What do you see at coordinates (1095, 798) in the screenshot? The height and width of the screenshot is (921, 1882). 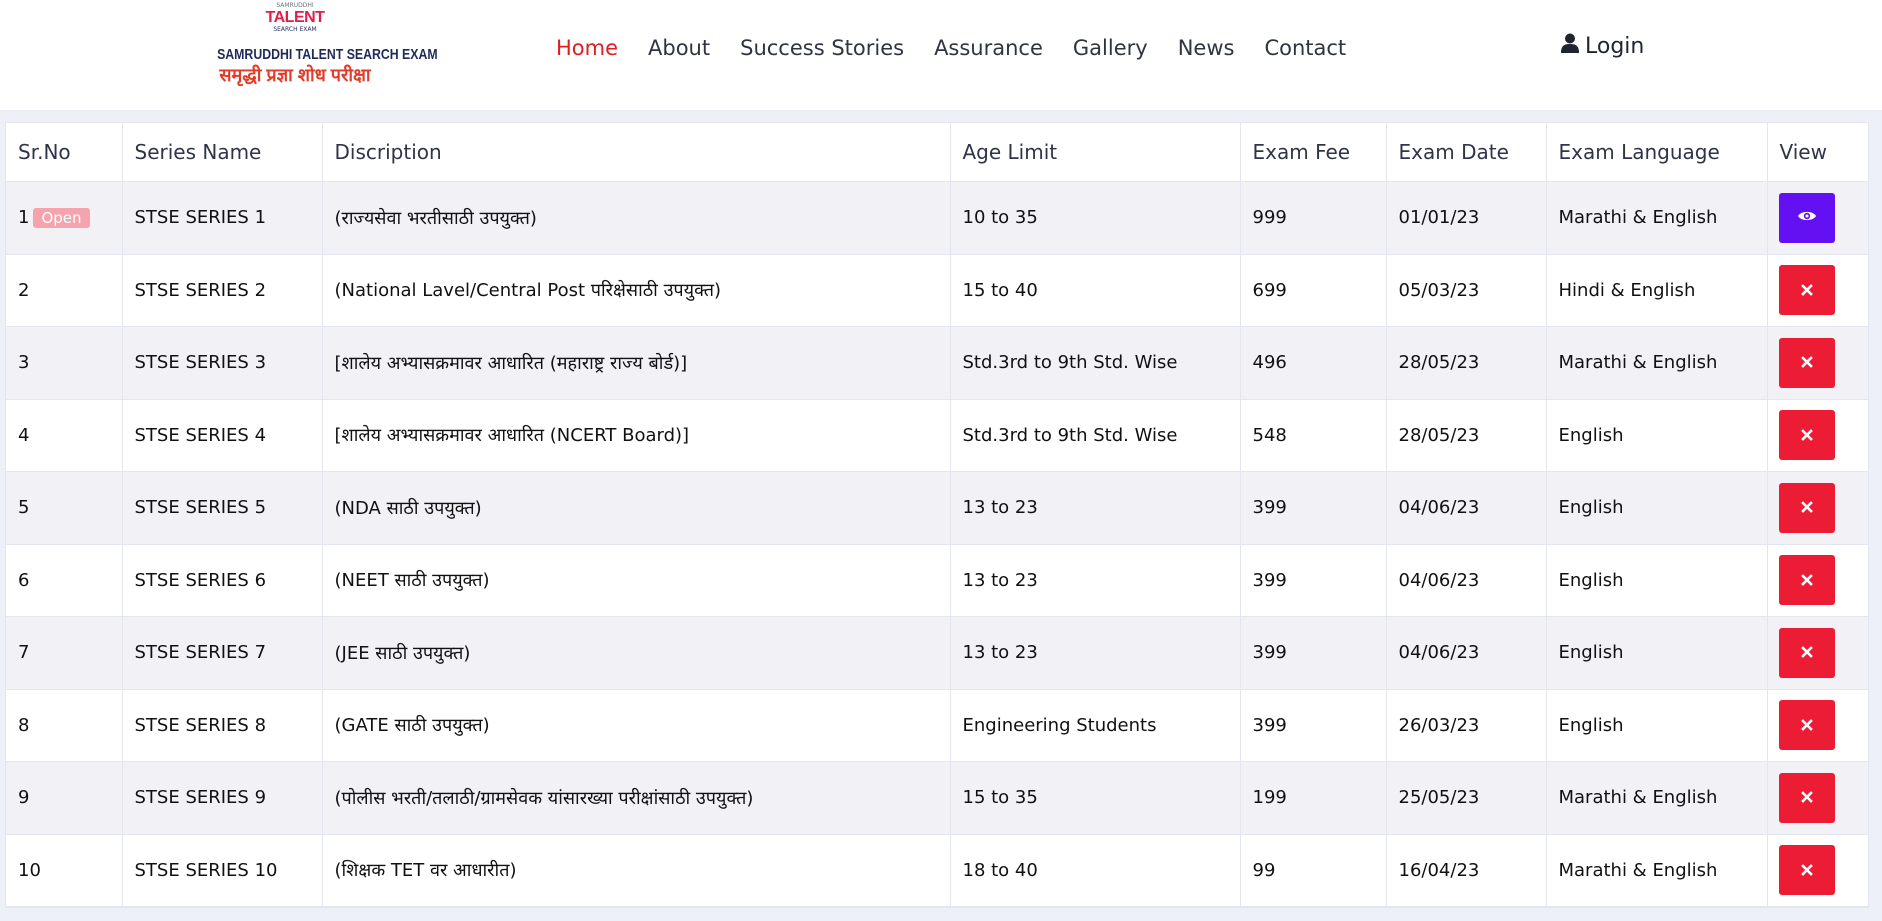 I see `cell-age-limit: 15 to 35` at bounding box center [1095, 798].